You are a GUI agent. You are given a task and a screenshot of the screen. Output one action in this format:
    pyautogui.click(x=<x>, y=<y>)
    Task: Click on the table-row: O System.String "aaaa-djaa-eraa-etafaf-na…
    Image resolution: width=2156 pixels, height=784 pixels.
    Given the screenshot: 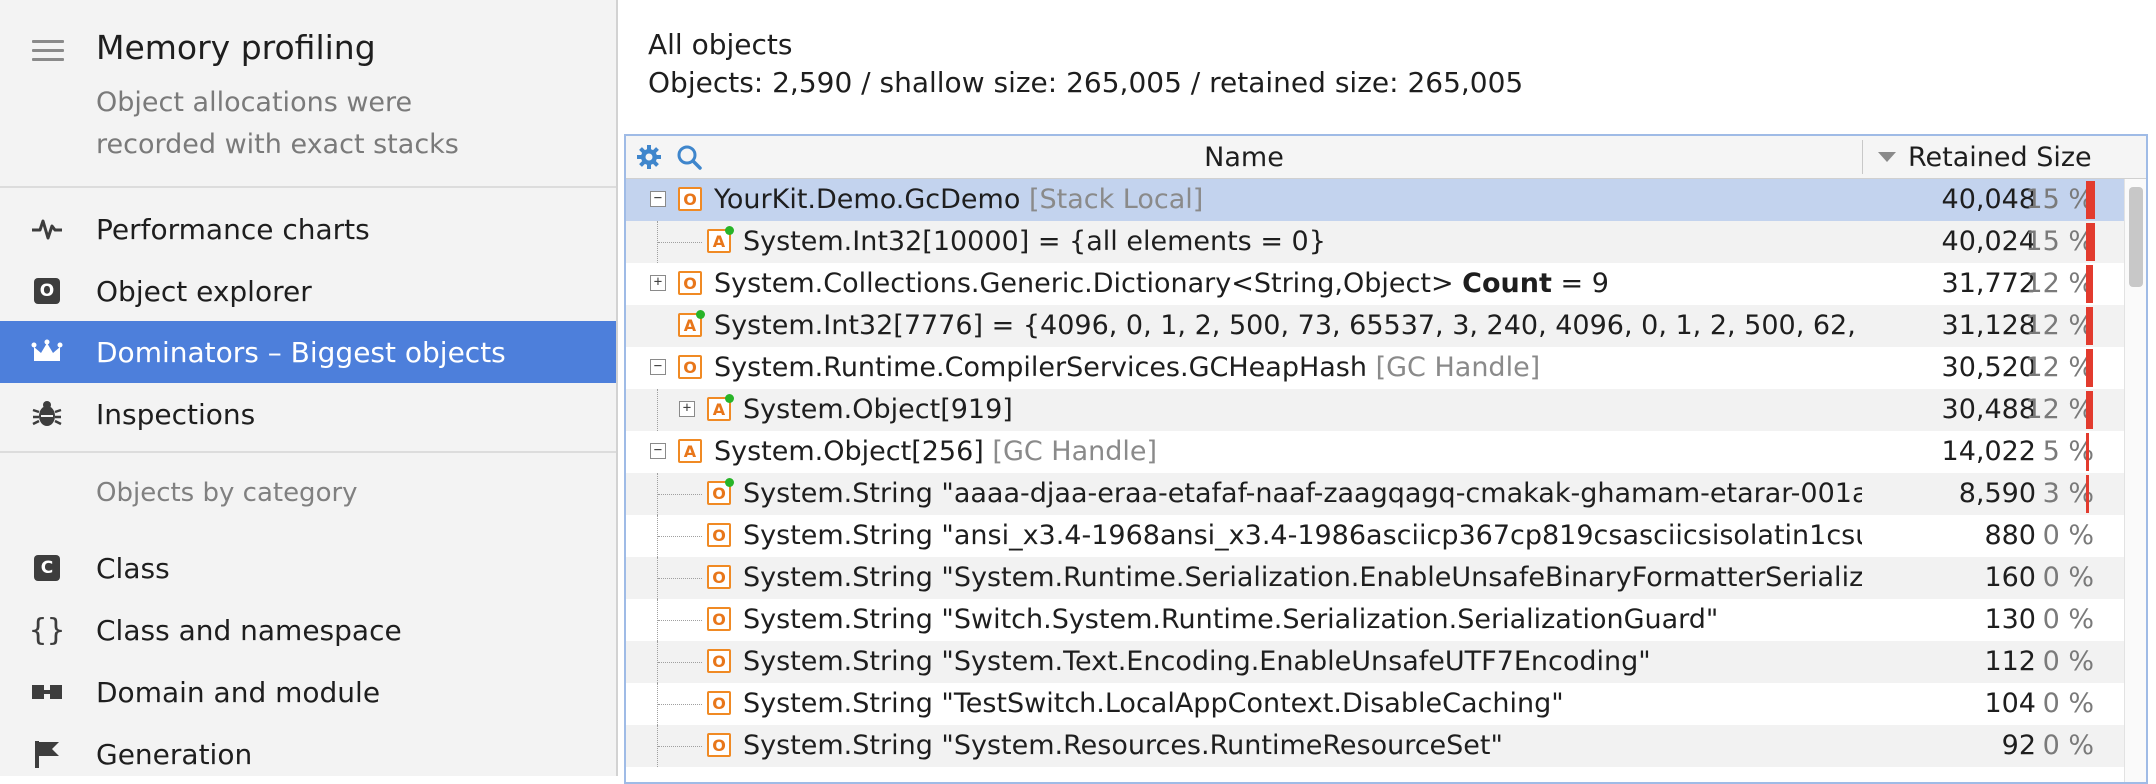 What is the action you would take?
    pyautogui.click(x=1375, y=494)
    